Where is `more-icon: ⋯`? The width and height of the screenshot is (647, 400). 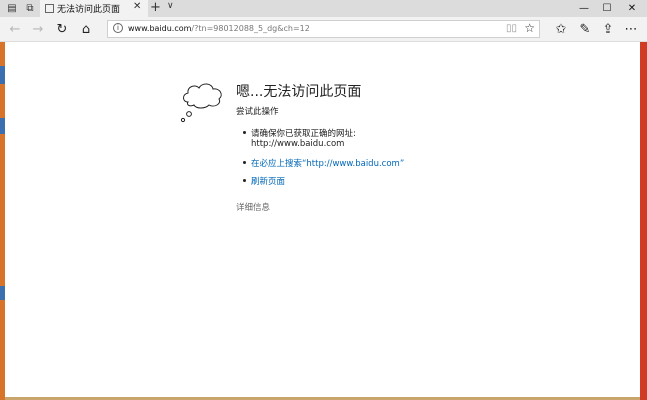 more-icon: ⋯ is located at coordinates (631, 29).